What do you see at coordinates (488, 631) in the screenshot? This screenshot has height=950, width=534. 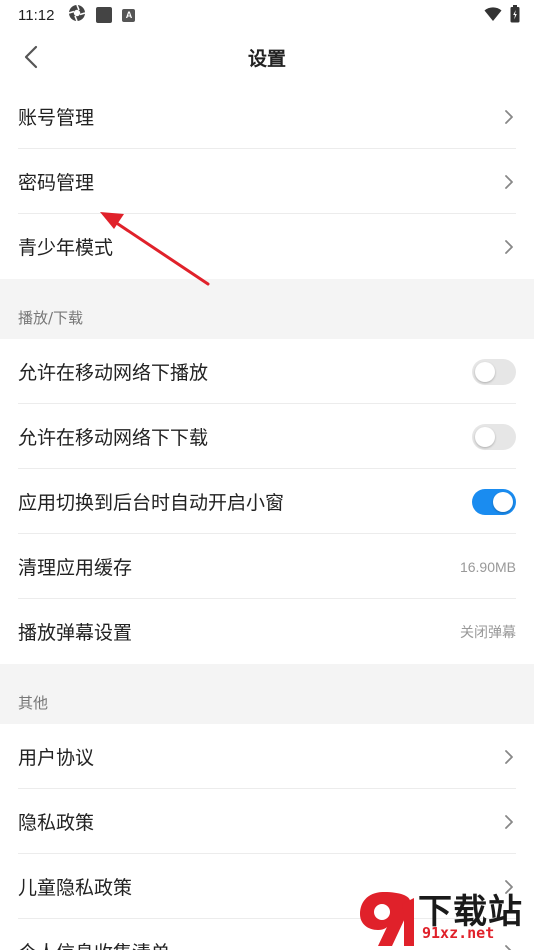 I see `danmaku-settings-value: 关闭弹幕` at bounding box center [488, 631].